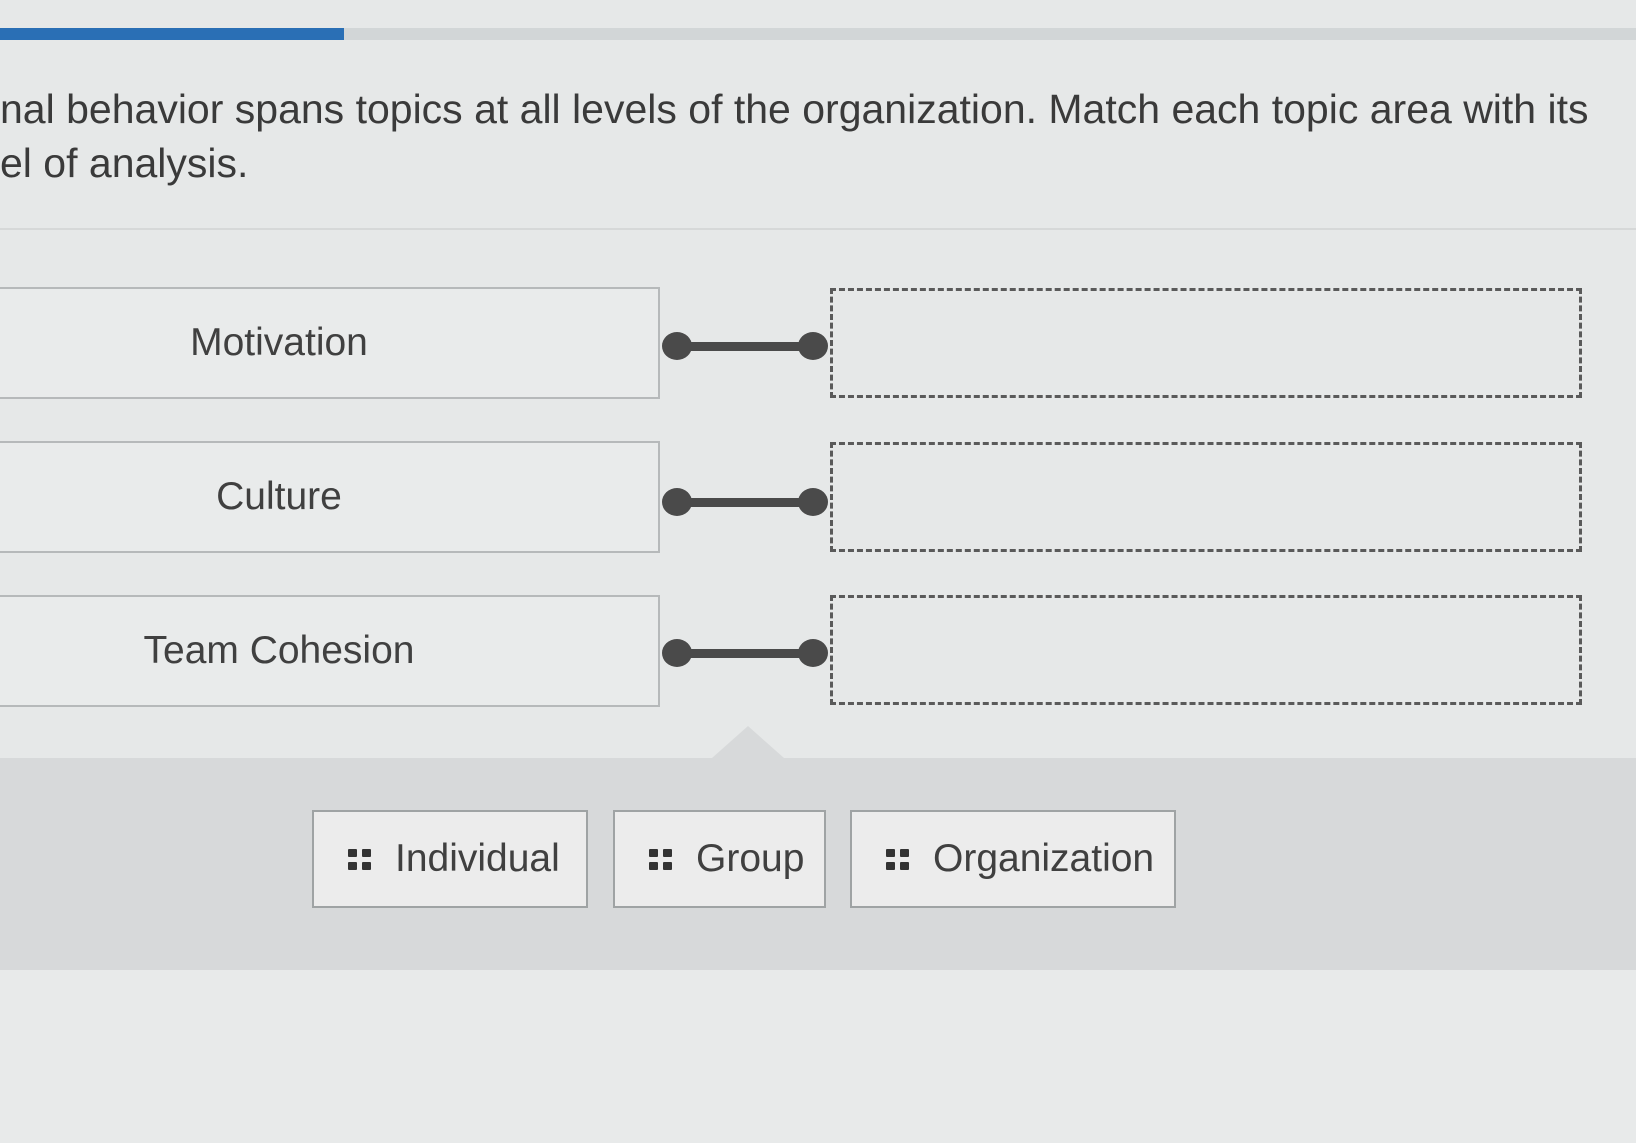 The height and width of the screenshot is (1143, 1636). What do you see at coordinates (1206, 650) in the screenshot?
I see `drop-zone-team-cohesion` at bounding box center [1206, 650].